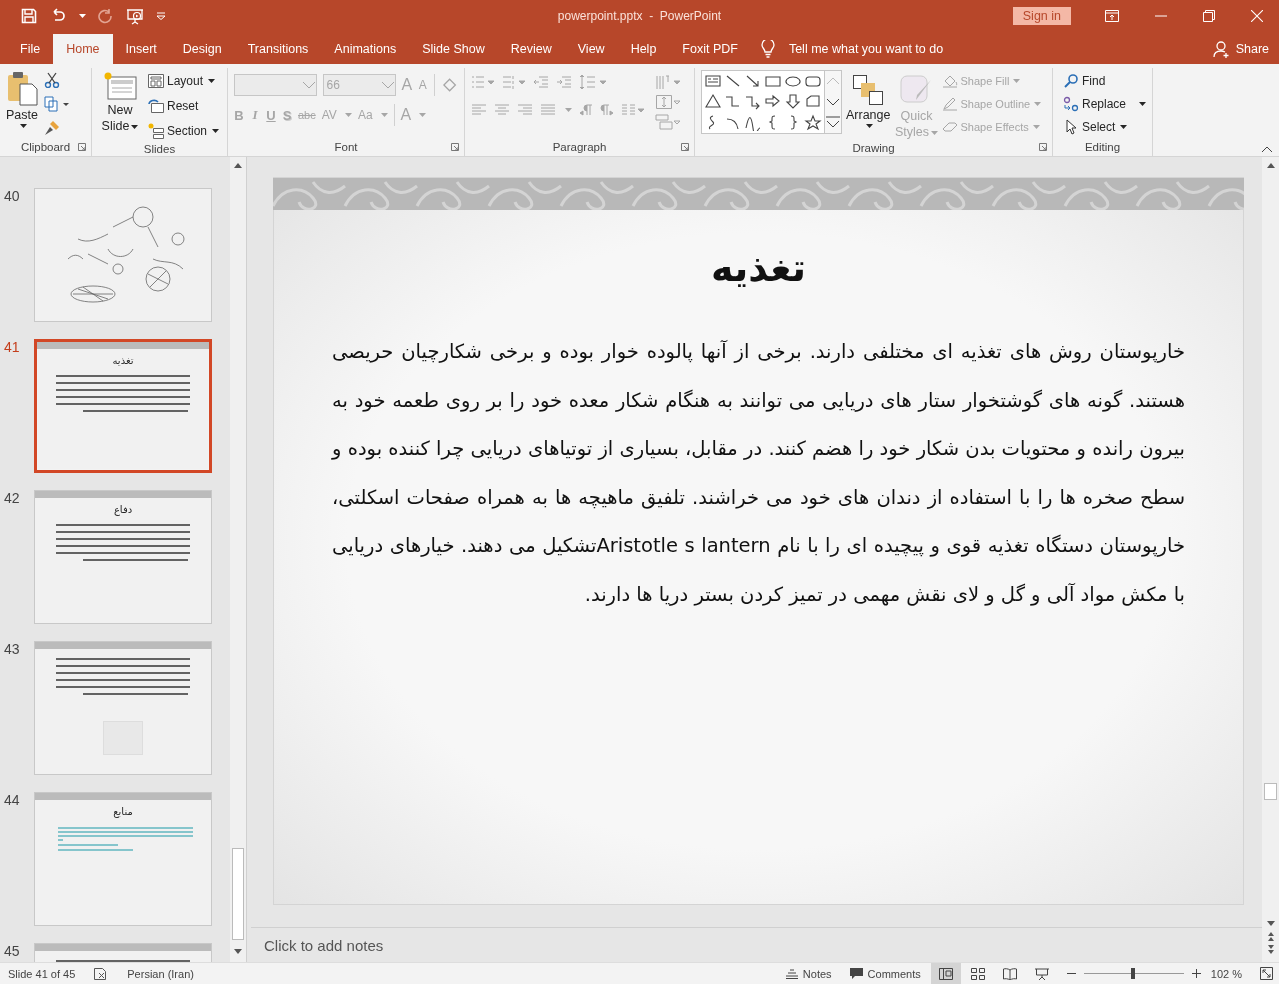 The image size is (1279, 984). What do you see at coordinates (1221, 49) in the screenshot?
I see `person-add-icon` at bounding box center [1221, 49].